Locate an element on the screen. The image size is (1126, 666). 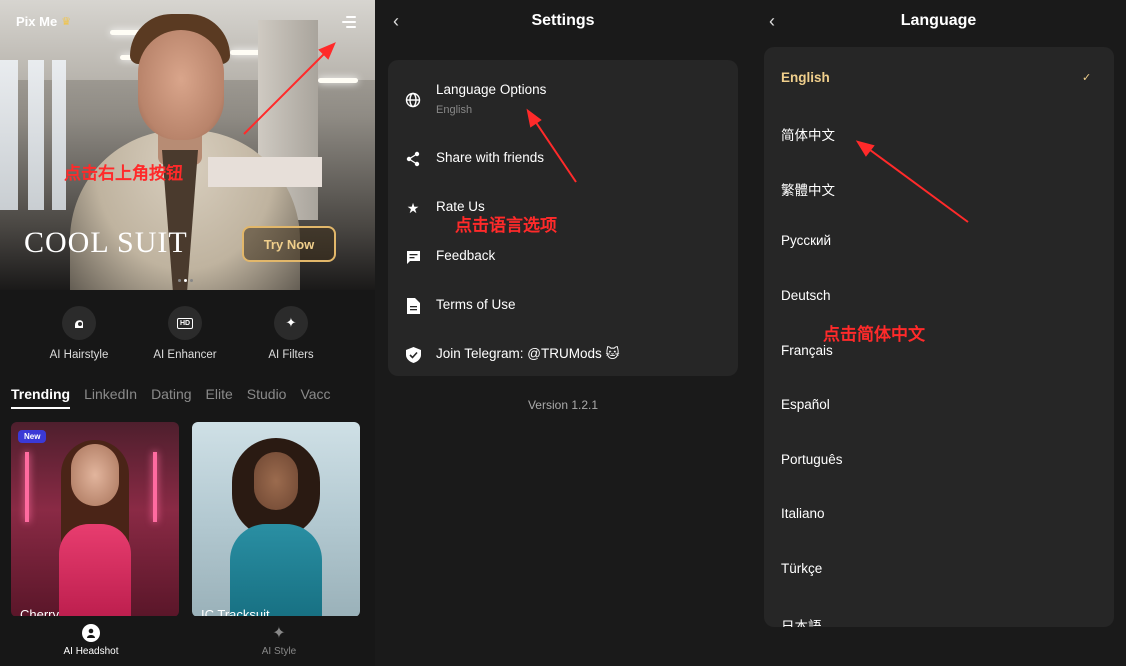
globe-icon is located at coordinates (413, 100).